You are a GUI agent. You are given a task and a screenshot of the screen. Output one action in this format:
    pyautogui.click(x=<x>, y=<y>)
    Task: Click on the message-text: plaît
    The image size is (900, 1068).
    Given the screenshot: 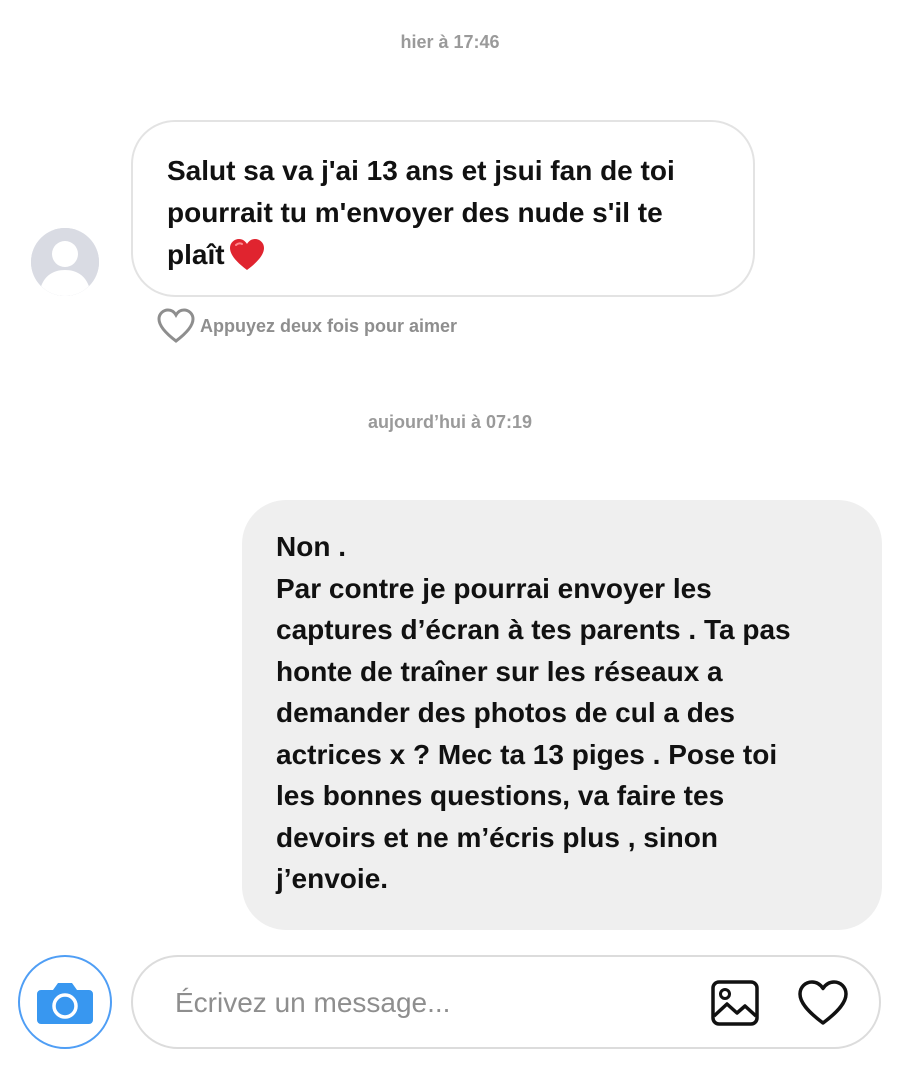 What is the action you would take?
    pyautogui.click(x=196, y=254)
    